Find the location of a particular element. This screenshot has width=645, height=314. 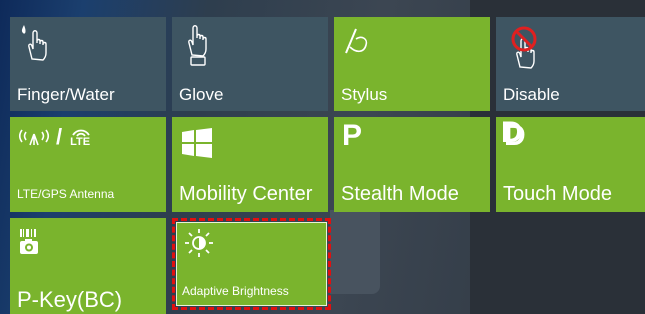

tile-p-key-label: P-Key(BC) is located at coordinates (70, 299).